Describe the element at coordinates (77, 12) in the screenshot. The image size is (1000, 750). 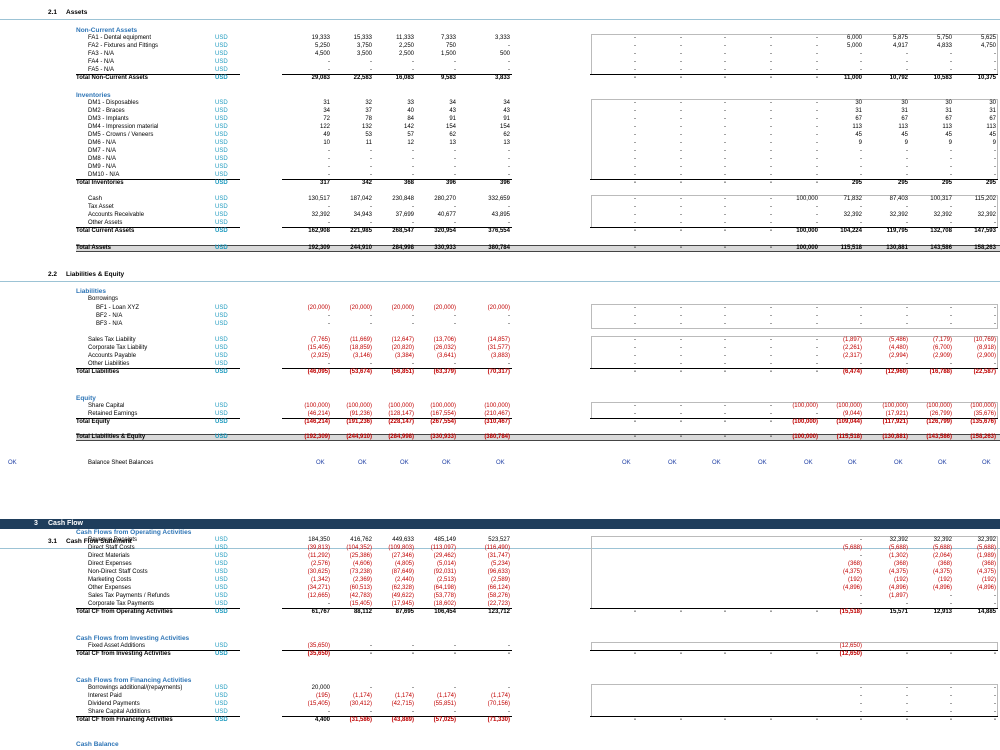
I see `section-title-assets: Assets` at that location.